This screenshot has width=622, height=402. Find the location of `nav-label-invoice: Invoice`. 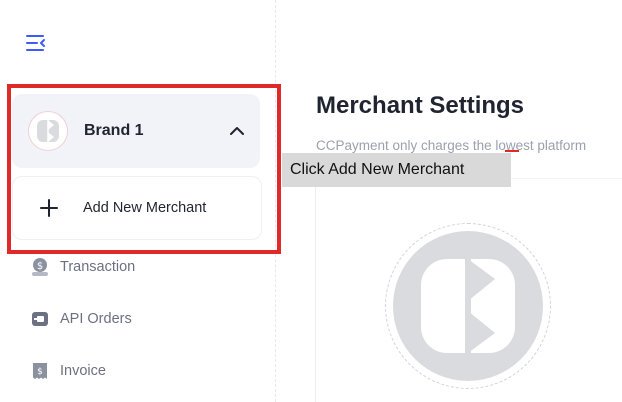

nav-label-invoice: Invoice is located at coordinates (83, 371).